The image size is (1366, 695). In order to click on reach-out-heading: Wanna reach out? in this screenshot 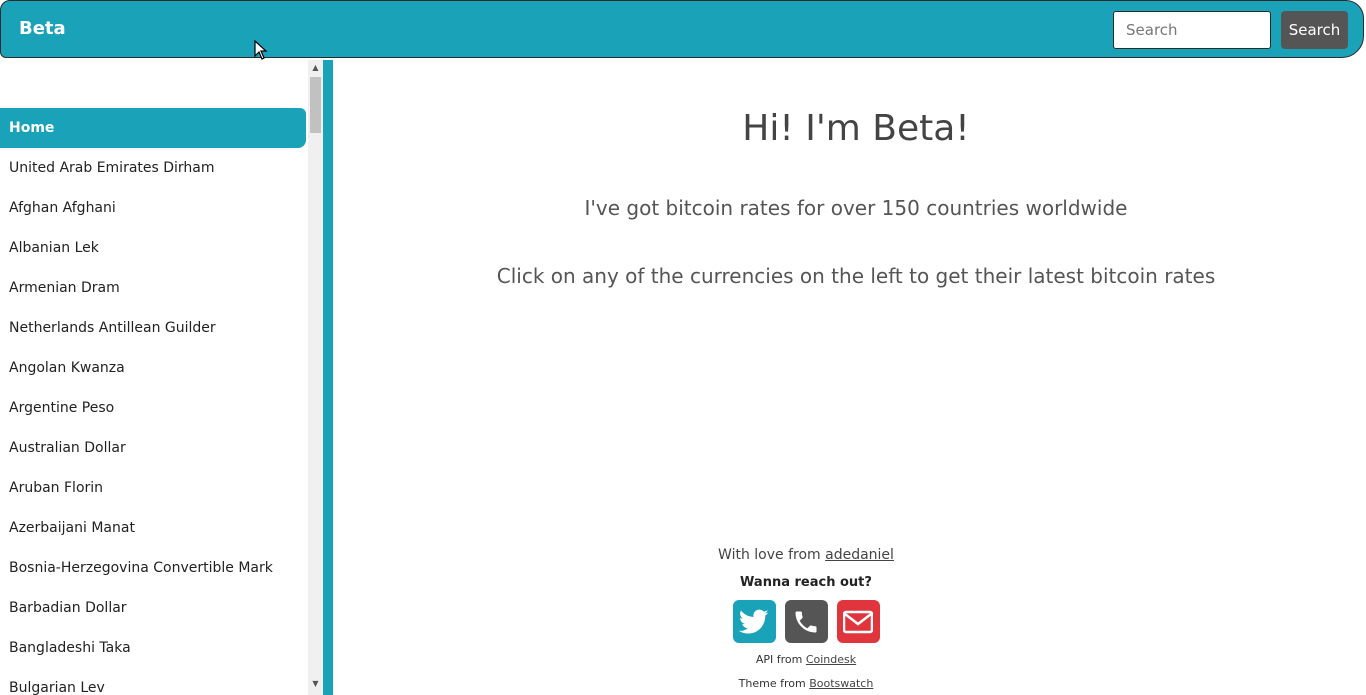, I will do `click(806, 582)`.